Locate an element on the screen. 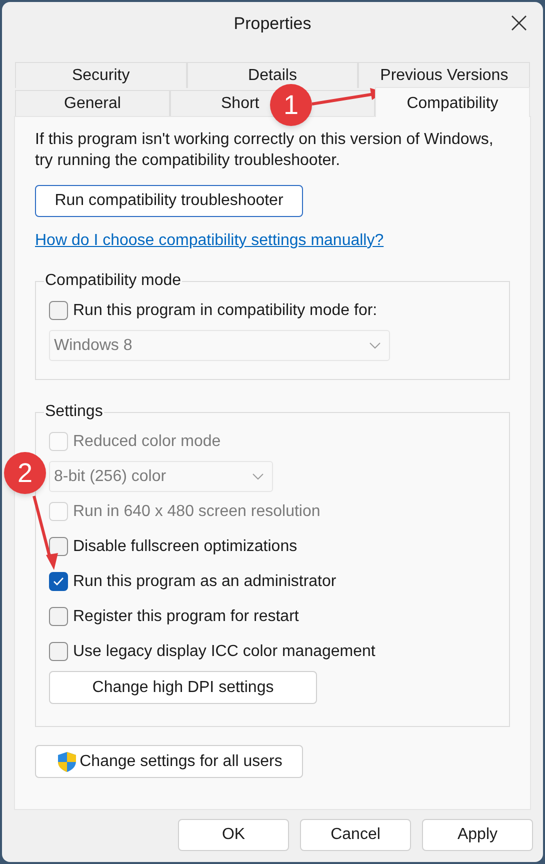  troubleshooter-button: Run compatibility troubleshooter is located at coordinates (169, 201).